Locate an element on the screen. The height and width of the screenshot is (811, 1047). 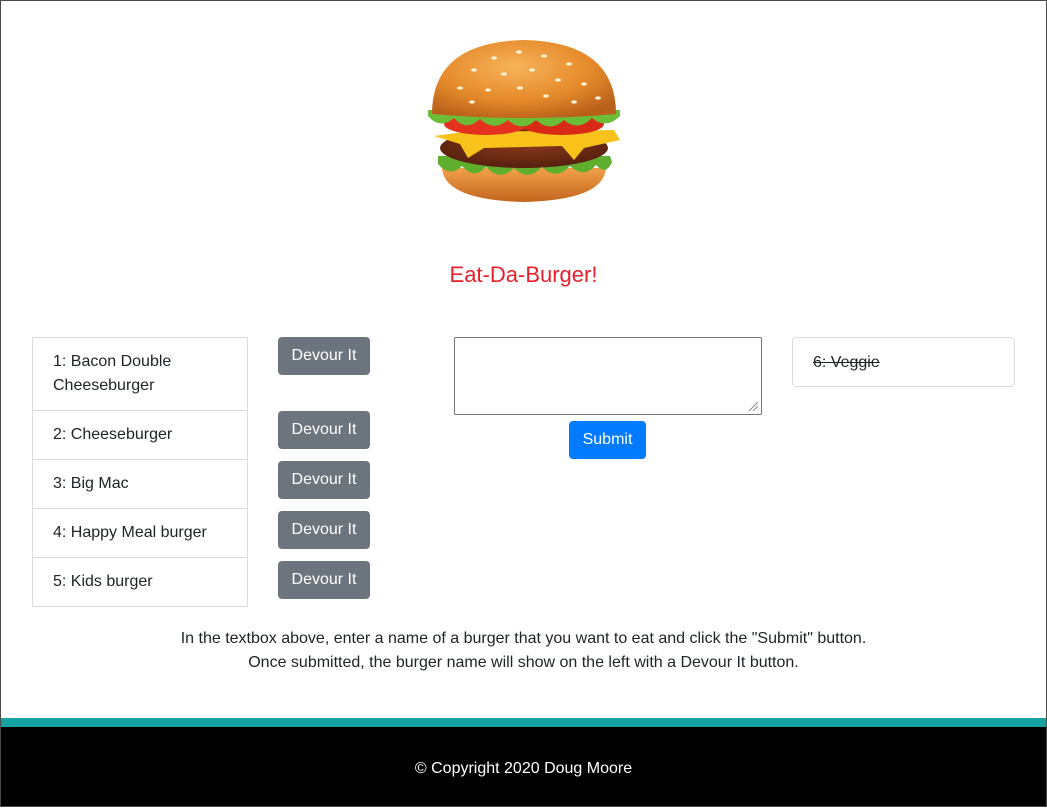
burger-list-item: 3: Big Mac is located at coordinates (140, 484).